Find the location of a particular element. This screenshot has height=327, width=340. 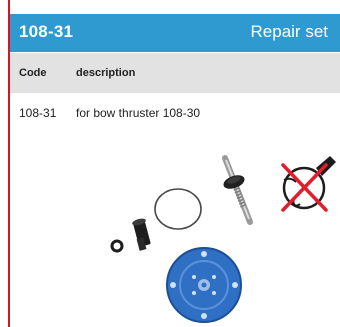

washer is located at coordinates (117, 246).